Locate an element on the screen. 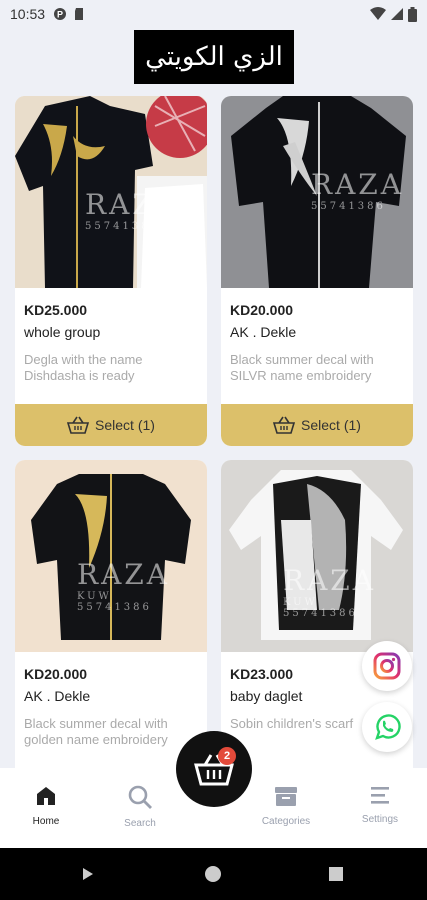 Image resolution: width=427 pixels, height=900 pixels. product-price: KD23.000 is located at coordinates (262, 674).